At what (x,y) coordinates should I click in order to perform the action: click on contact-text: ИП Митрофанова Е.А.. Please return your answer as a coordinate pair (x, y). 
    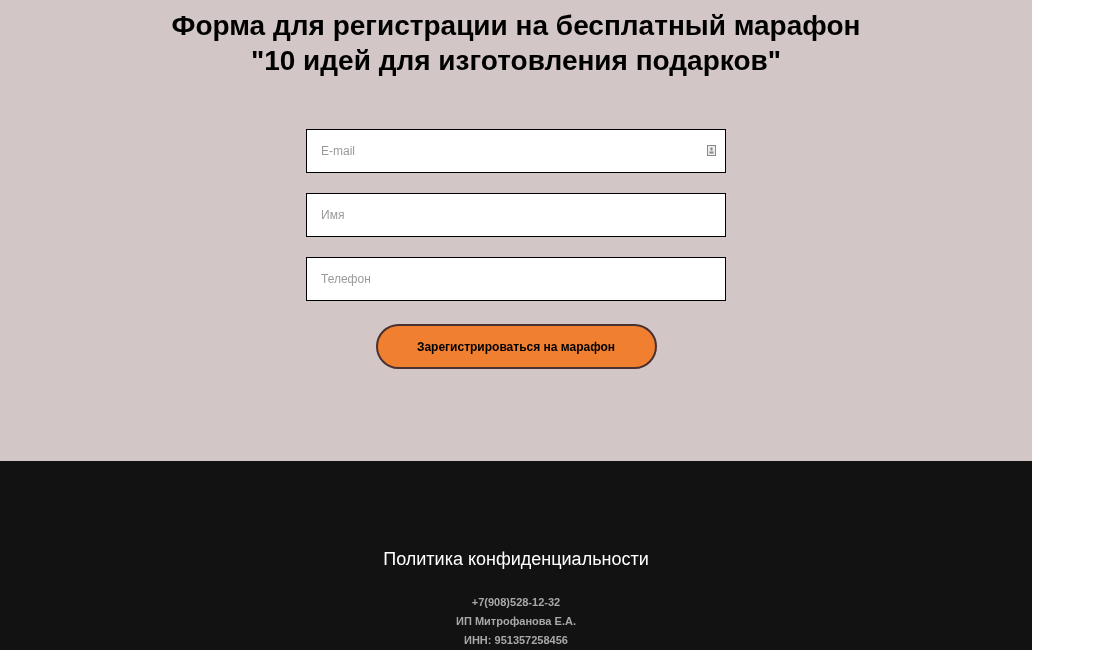
    Looking at the image, I should click on (516, 621).